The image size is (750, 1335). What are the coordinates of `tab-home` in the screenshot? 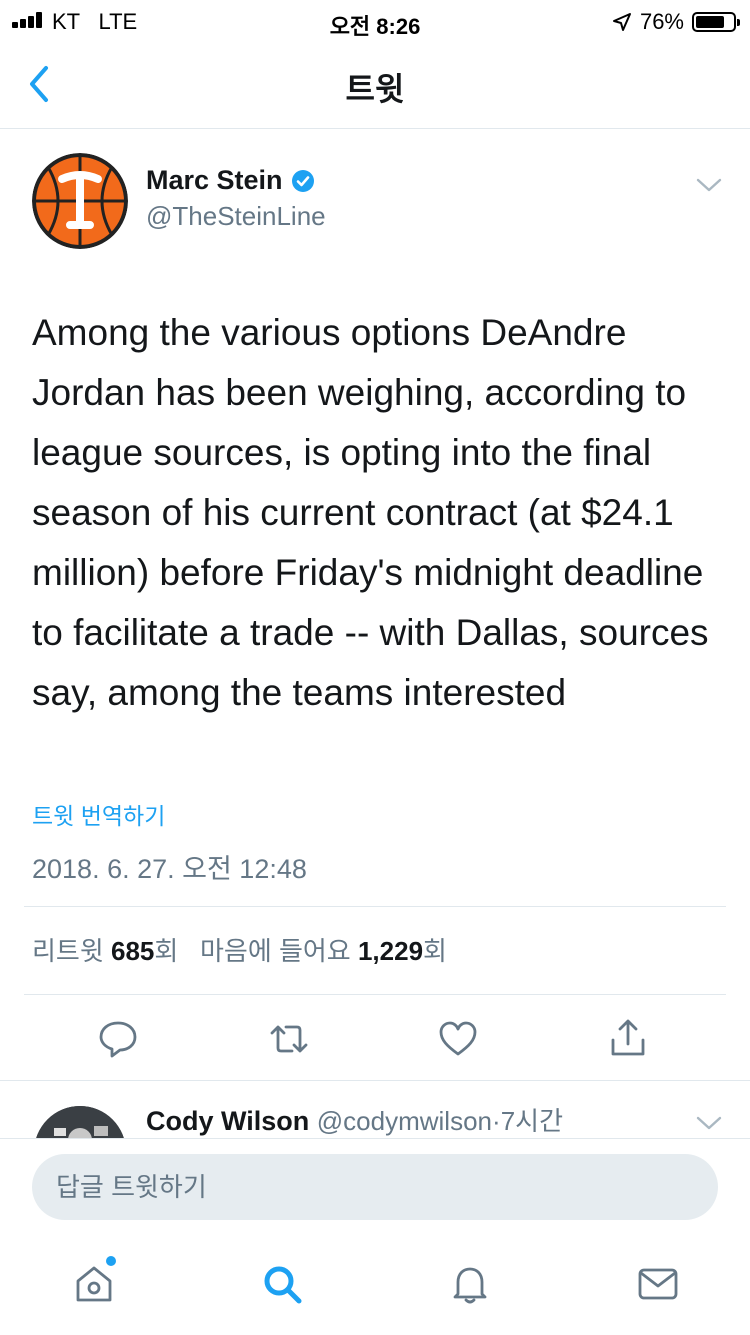 It's located at (94, 1284).